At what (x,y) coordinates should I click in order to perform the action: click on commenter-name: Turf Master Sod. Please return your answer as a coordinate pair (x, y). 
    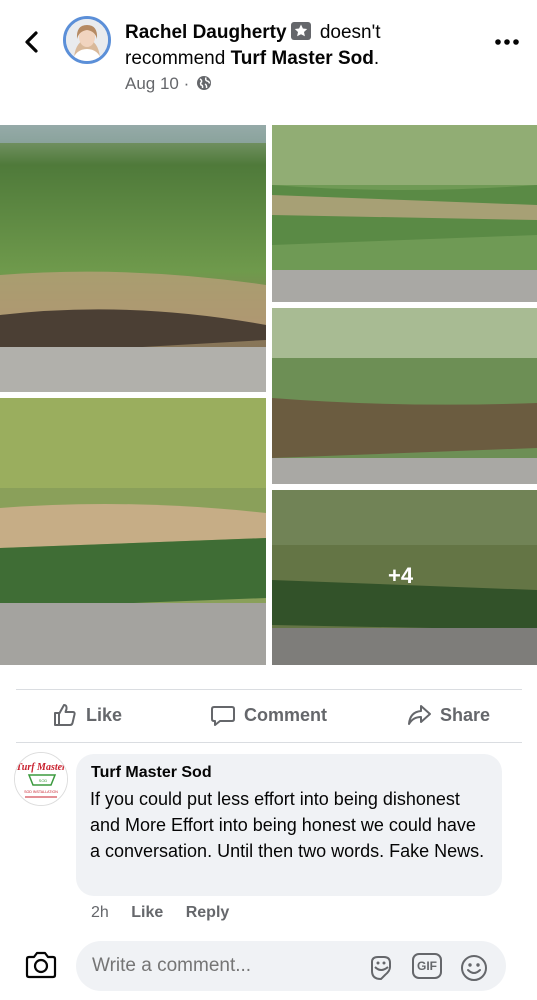
    Looking at the image, I should click on (289, 773).